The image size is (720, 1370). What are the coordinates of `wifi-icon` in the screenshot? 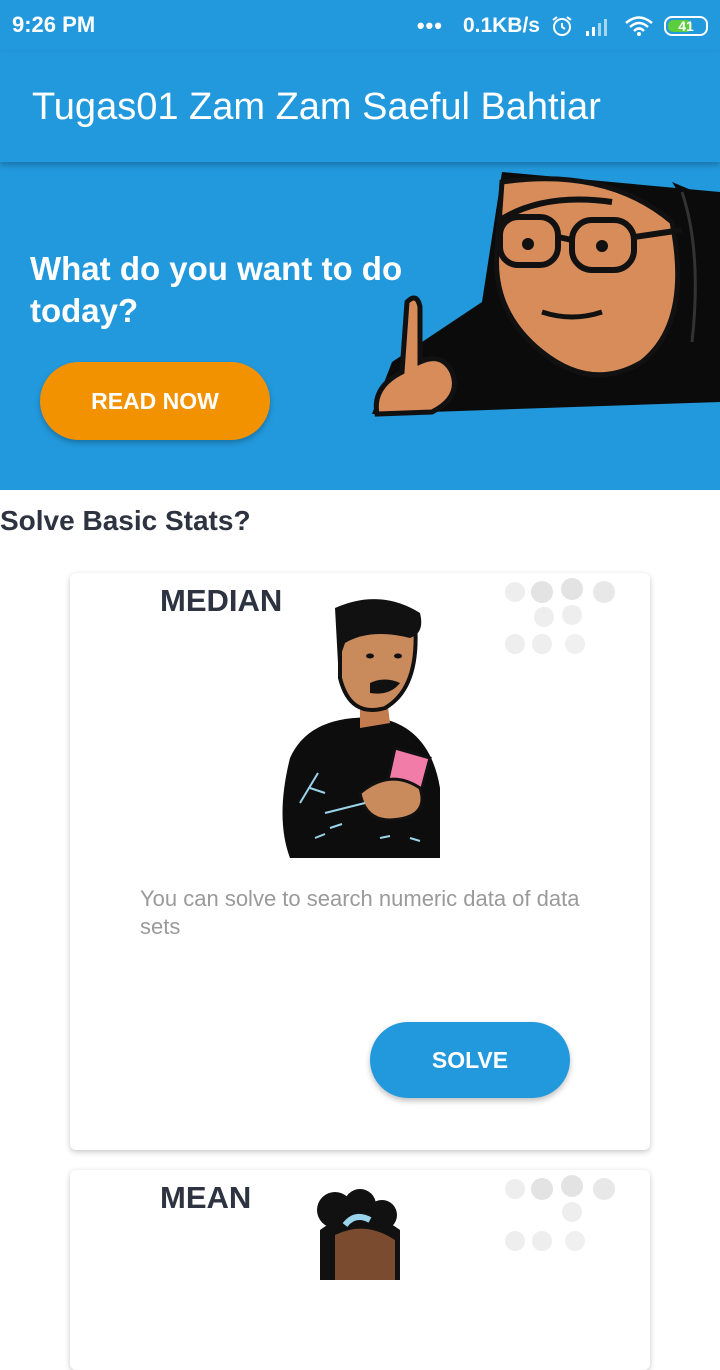 It's located at (639, 26).